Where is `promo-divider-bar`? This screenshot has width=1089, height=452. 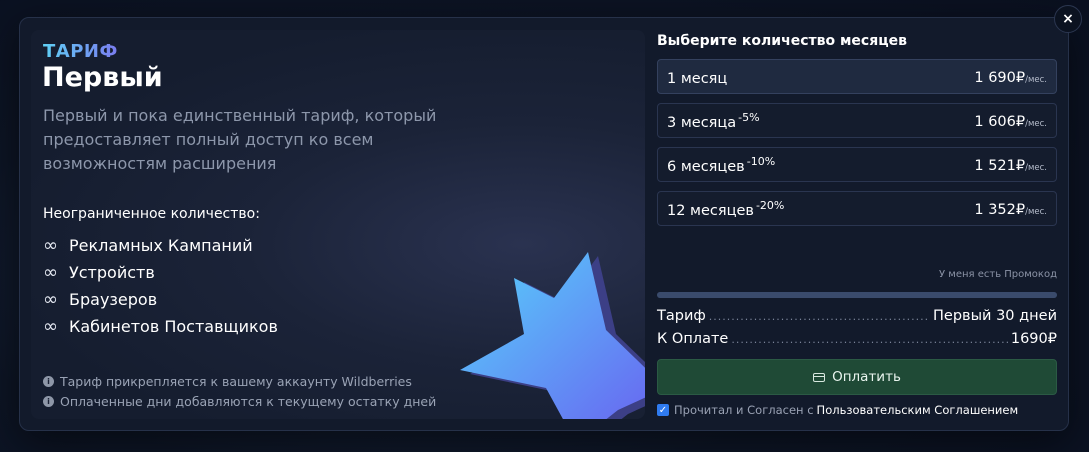 promo-divider-bar is located at coordinates (857, 295).